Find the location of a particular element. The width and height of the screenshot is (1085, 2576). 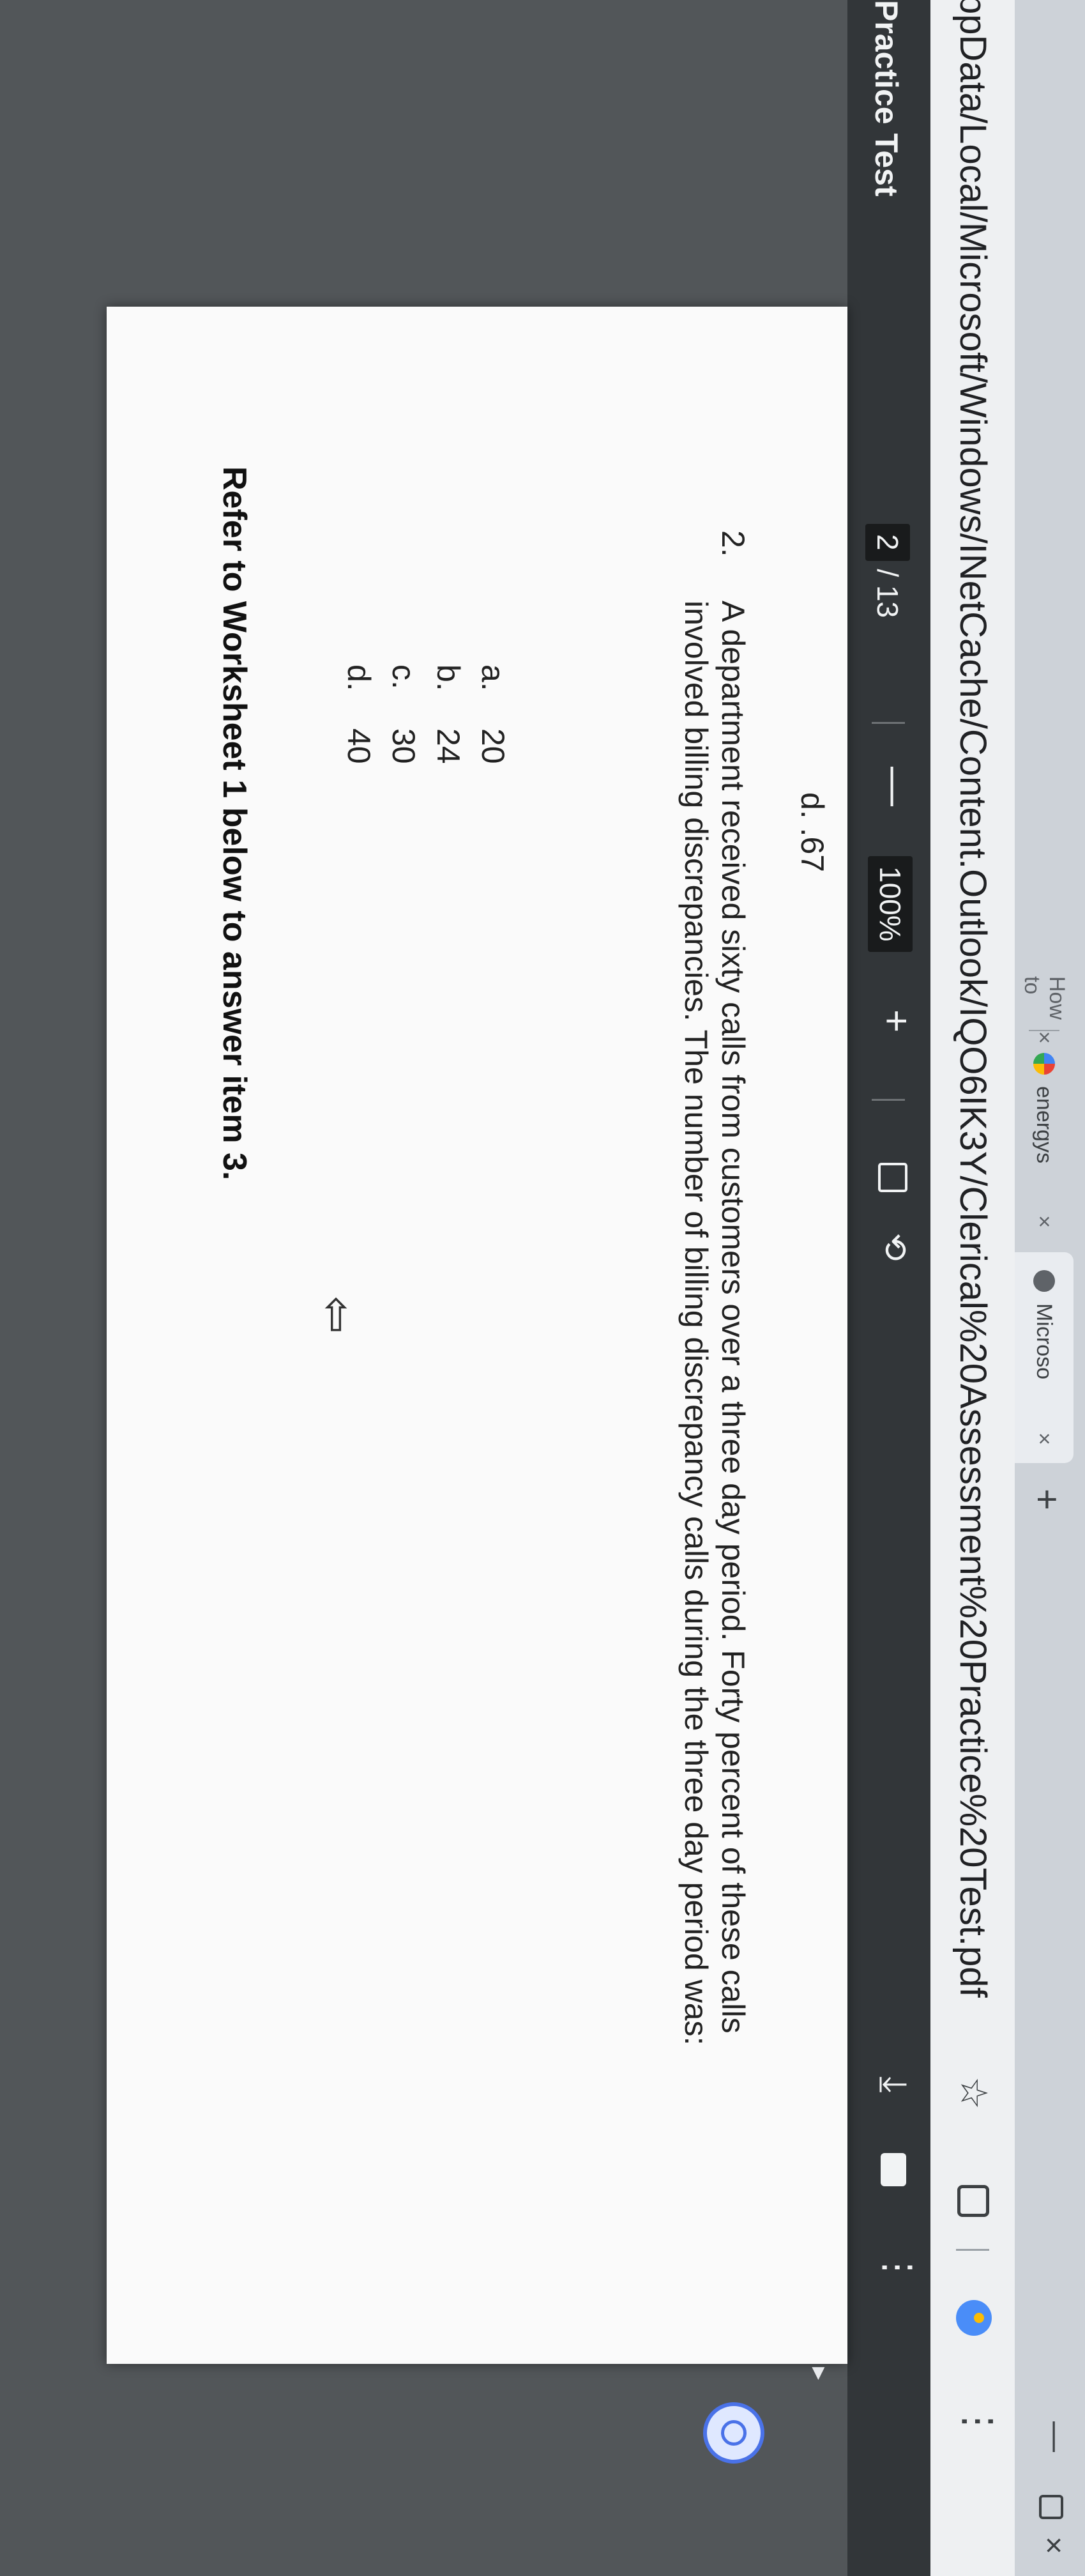

previous-answer-option: d. .67 is located at coordinates (812, 832).